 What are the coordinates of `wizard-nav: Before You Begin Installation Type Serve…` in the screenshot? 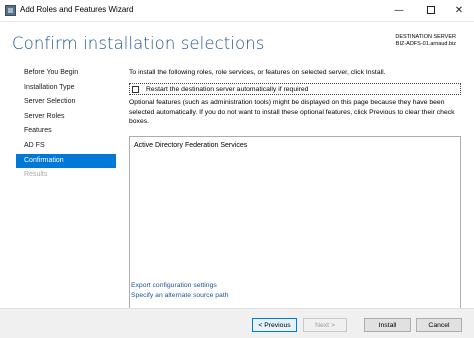 It's located at (66, 124).